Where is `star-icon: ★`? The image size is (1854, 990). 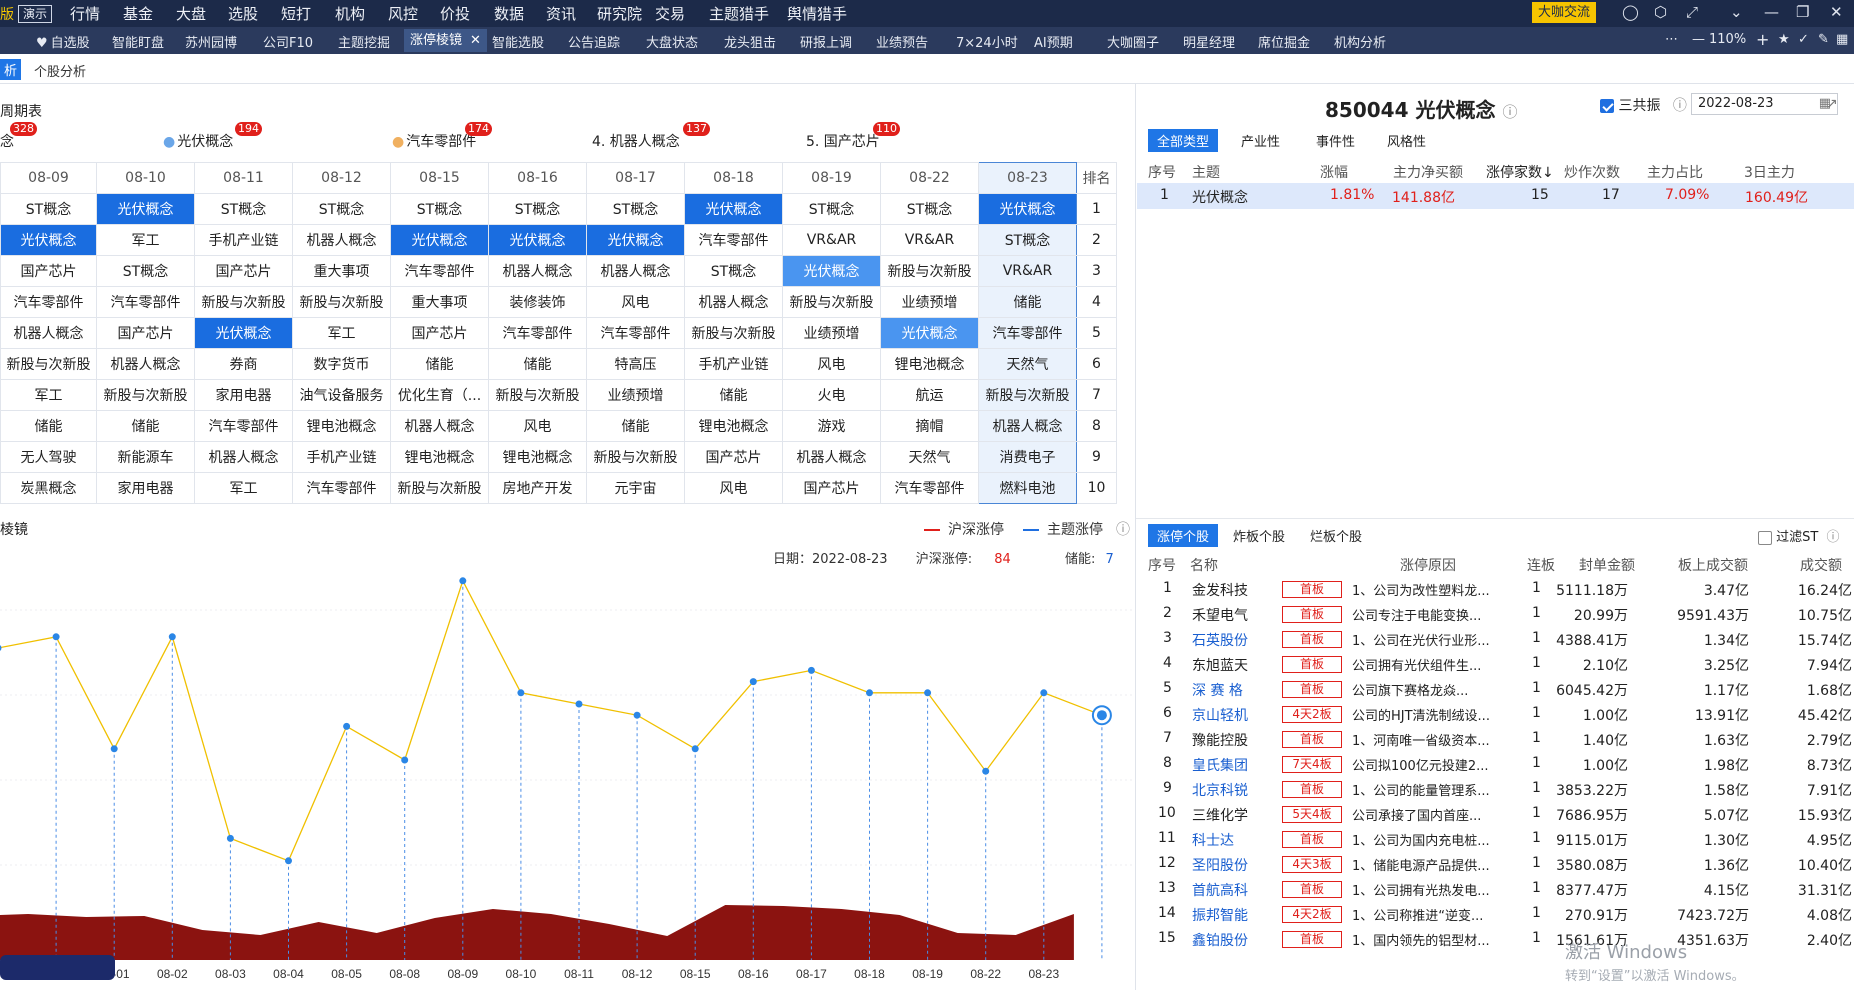
star-icon: ★ is located at coordinates (1784, 39).